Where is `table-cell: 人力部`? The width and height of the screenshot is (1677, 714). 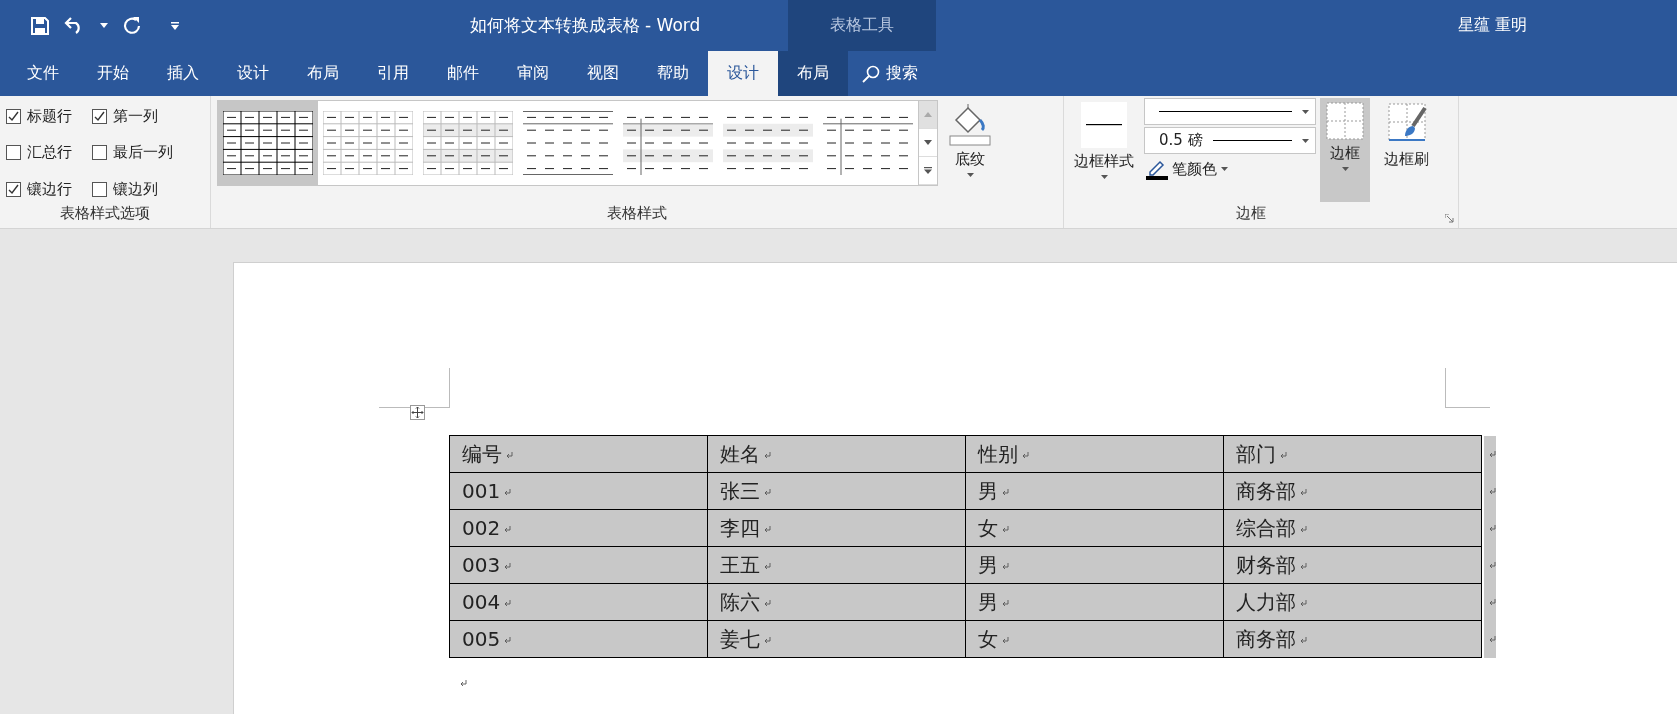 table-cell: 人力部 is located at coordinates (1352, 602).